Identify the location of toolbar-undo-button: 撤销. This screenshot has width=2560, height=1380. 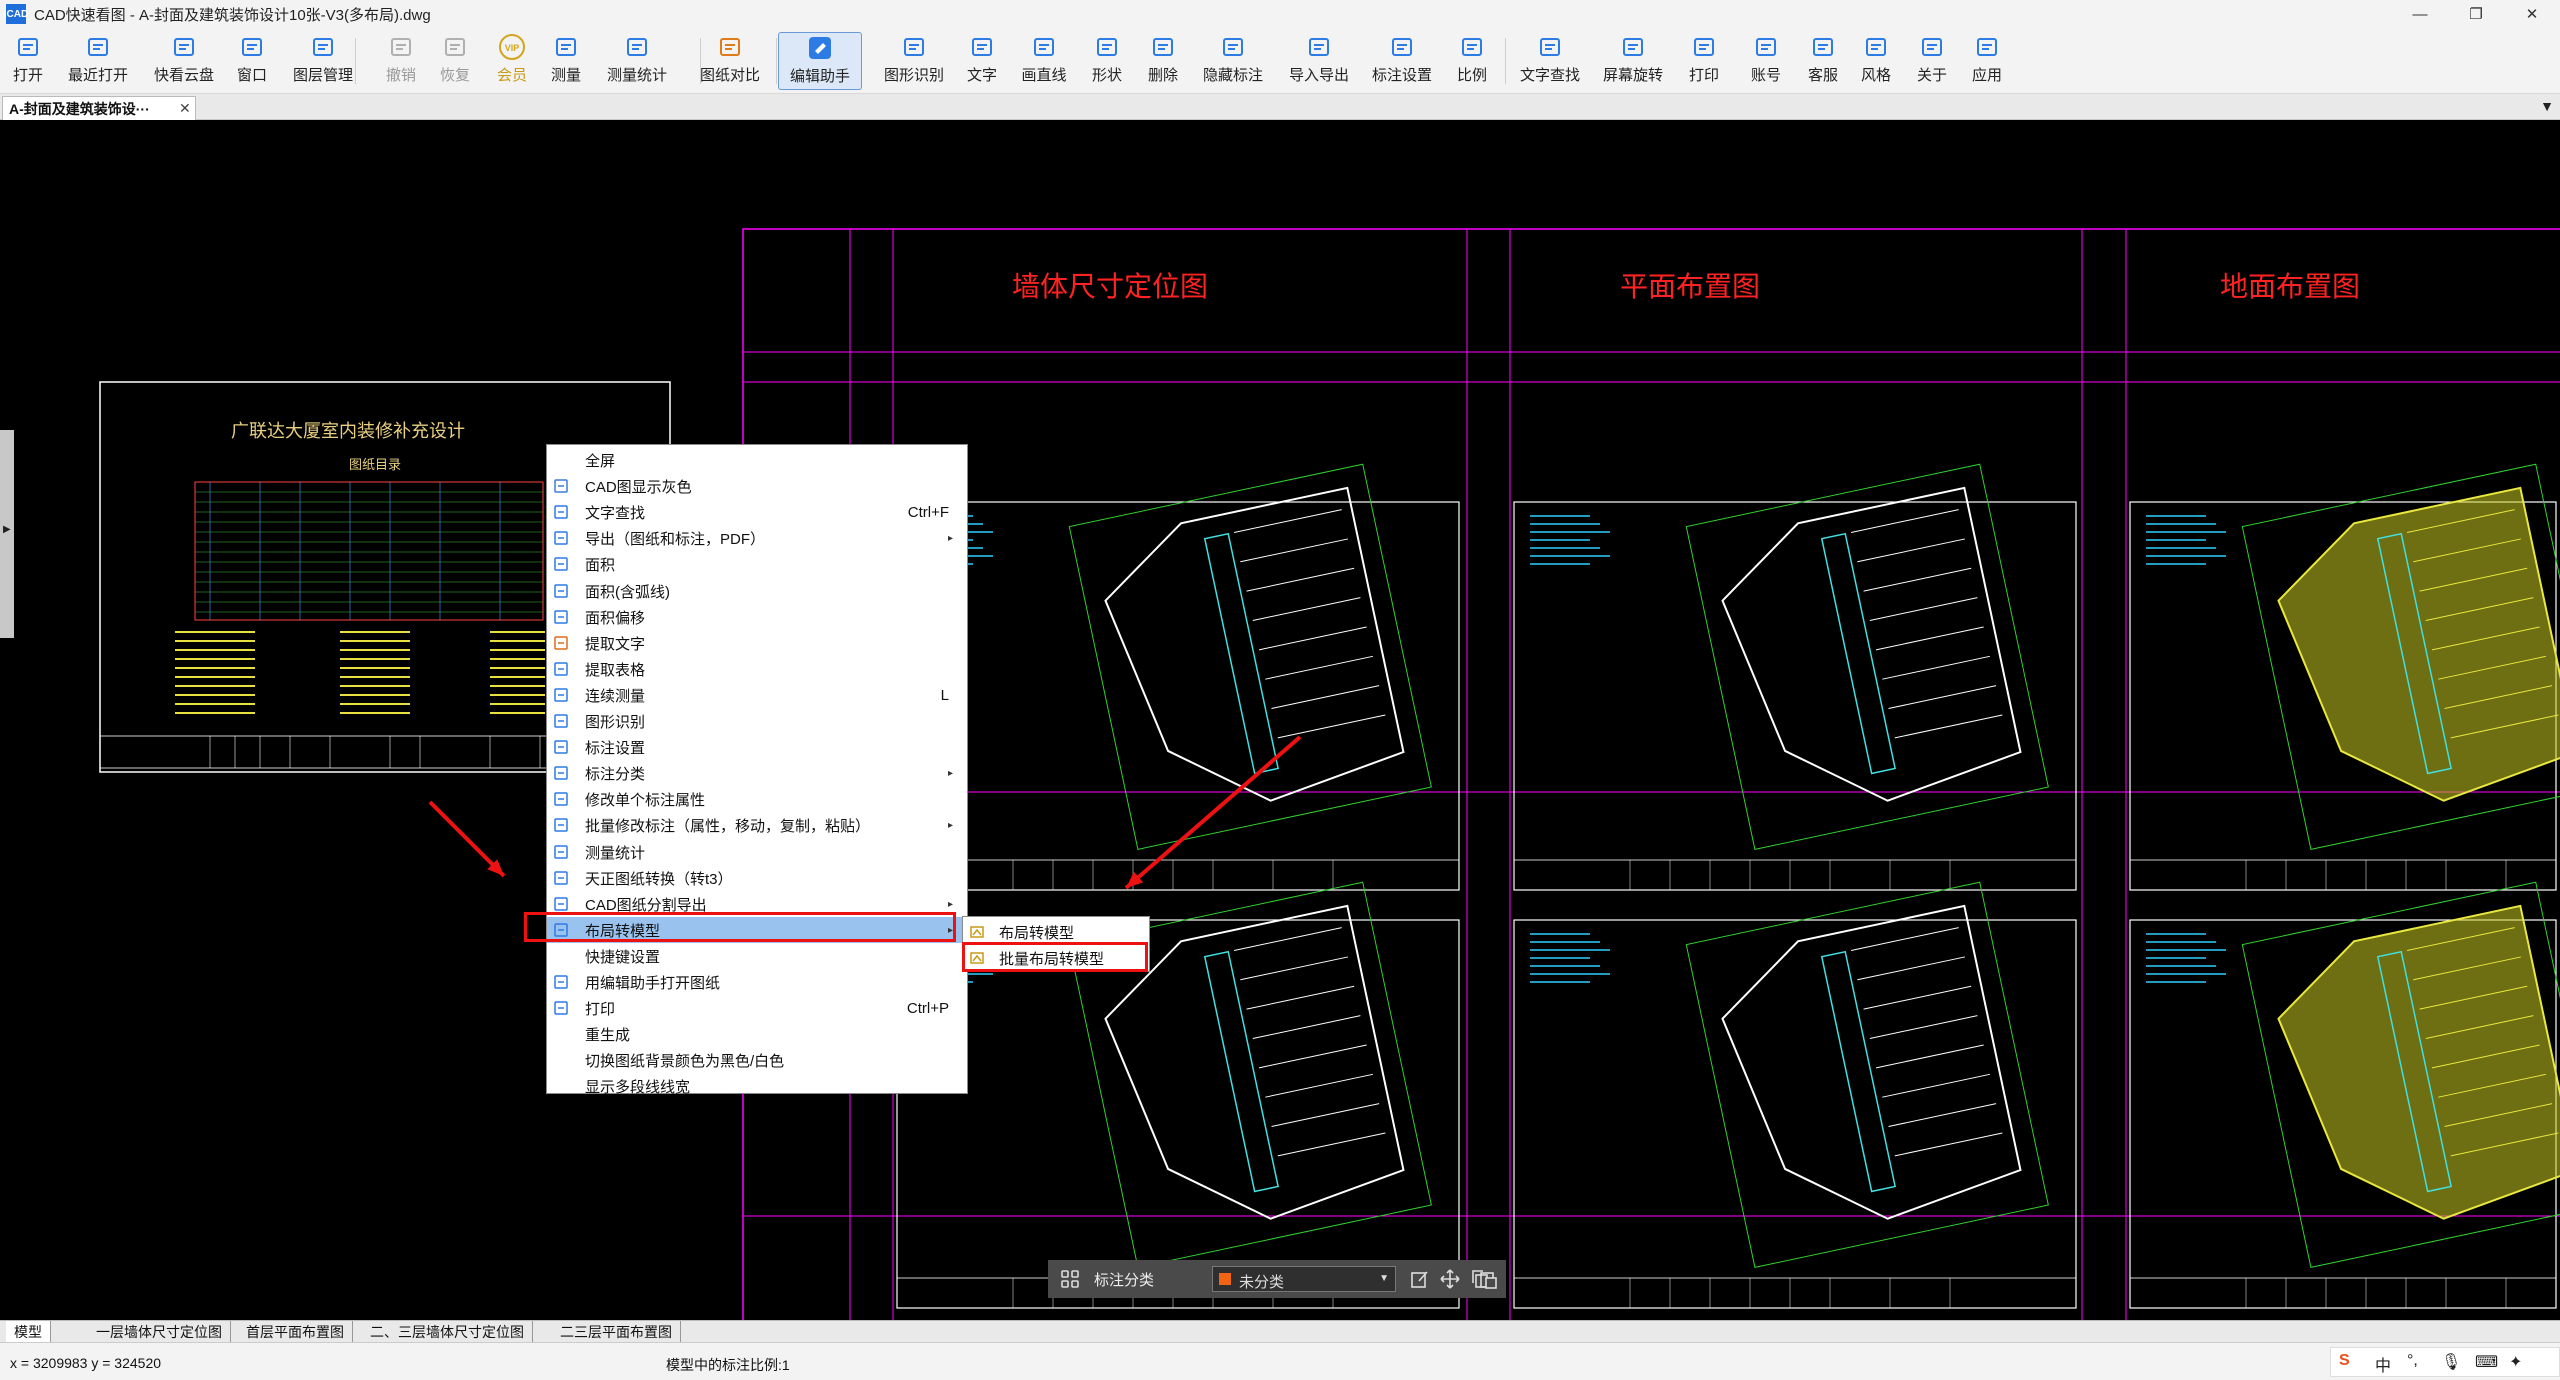
(401, 61).